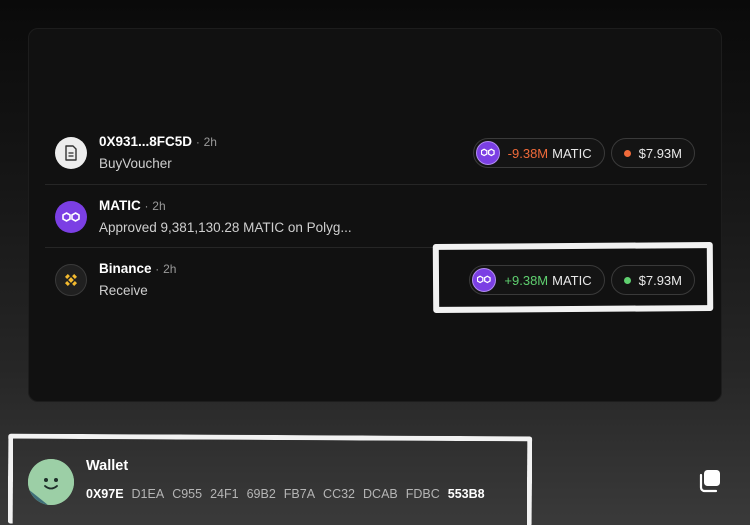 This screenshot has height=525, width=750. I want to click on address-segment: 553B8, so click(466, 494).